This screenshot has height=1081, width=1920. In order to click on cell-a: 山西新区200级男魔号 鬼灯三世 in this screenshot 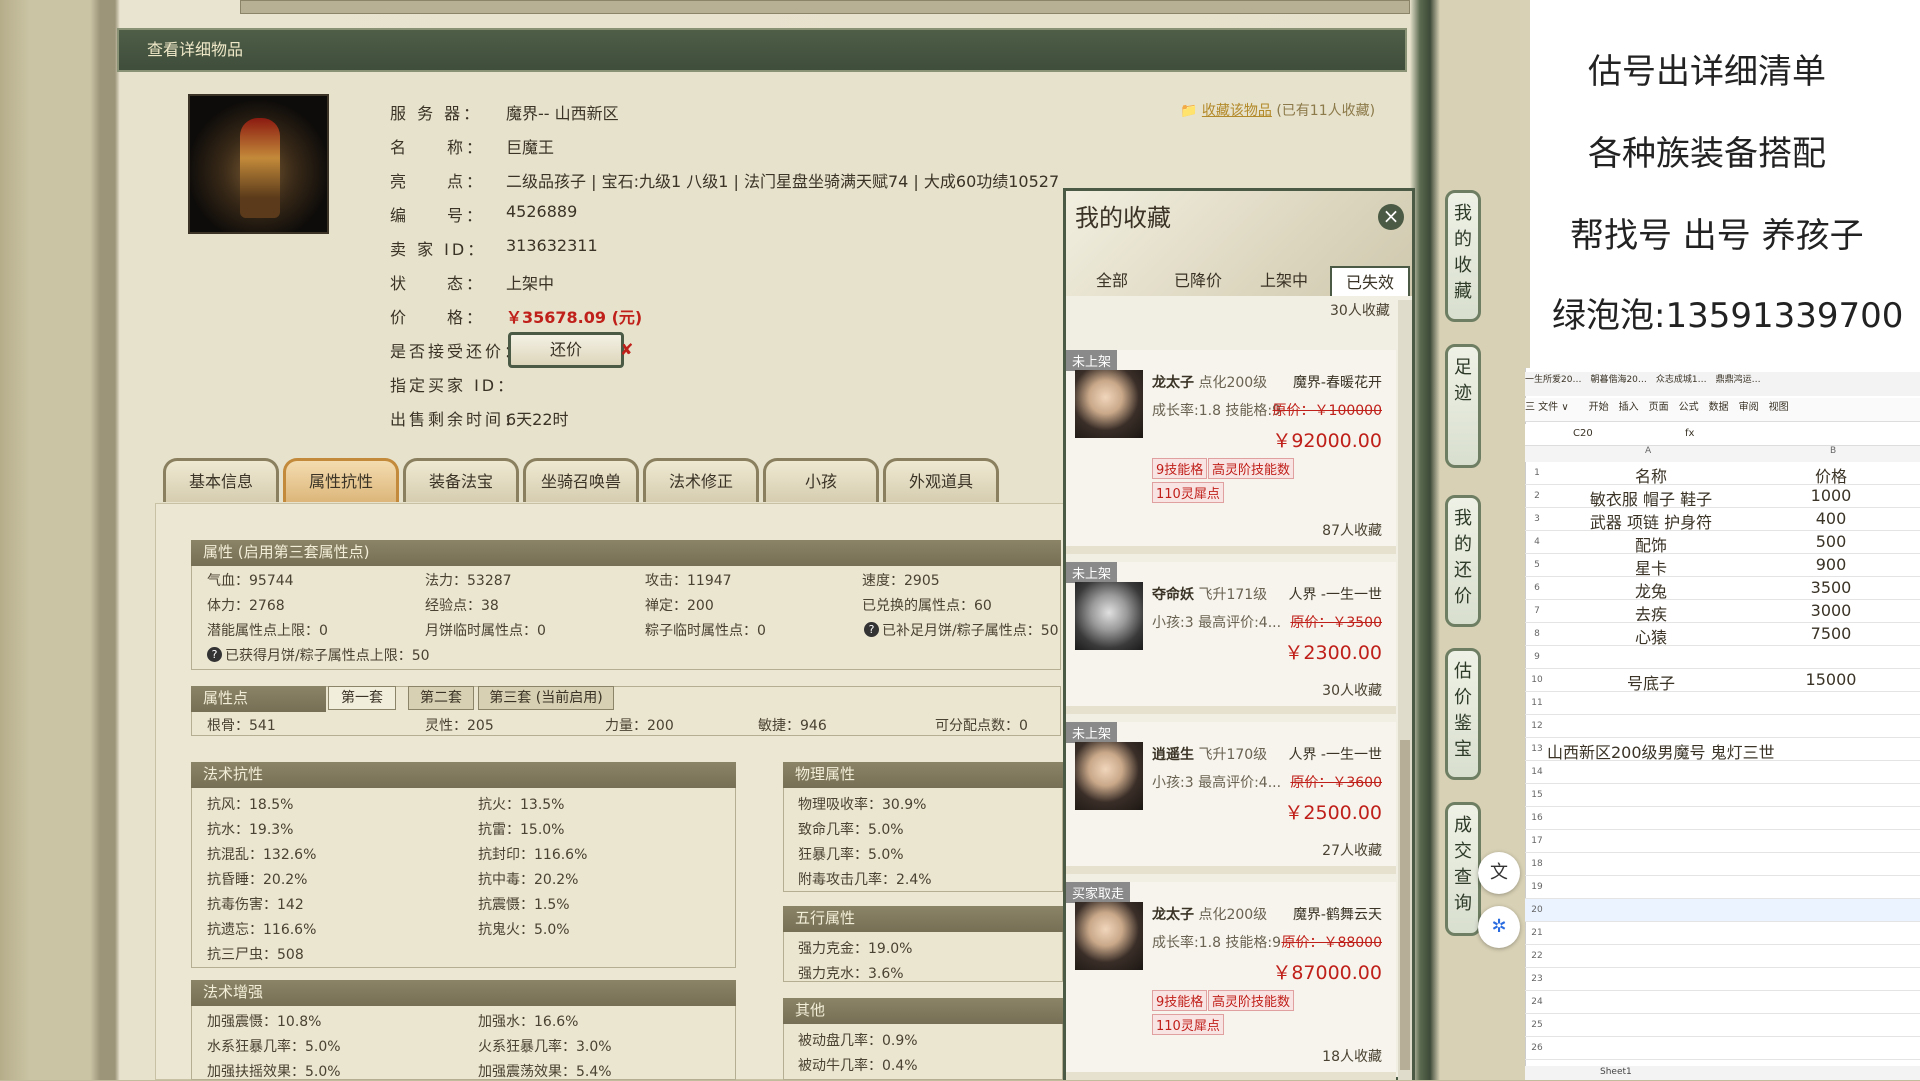, I will do `click(1677, 751)`.